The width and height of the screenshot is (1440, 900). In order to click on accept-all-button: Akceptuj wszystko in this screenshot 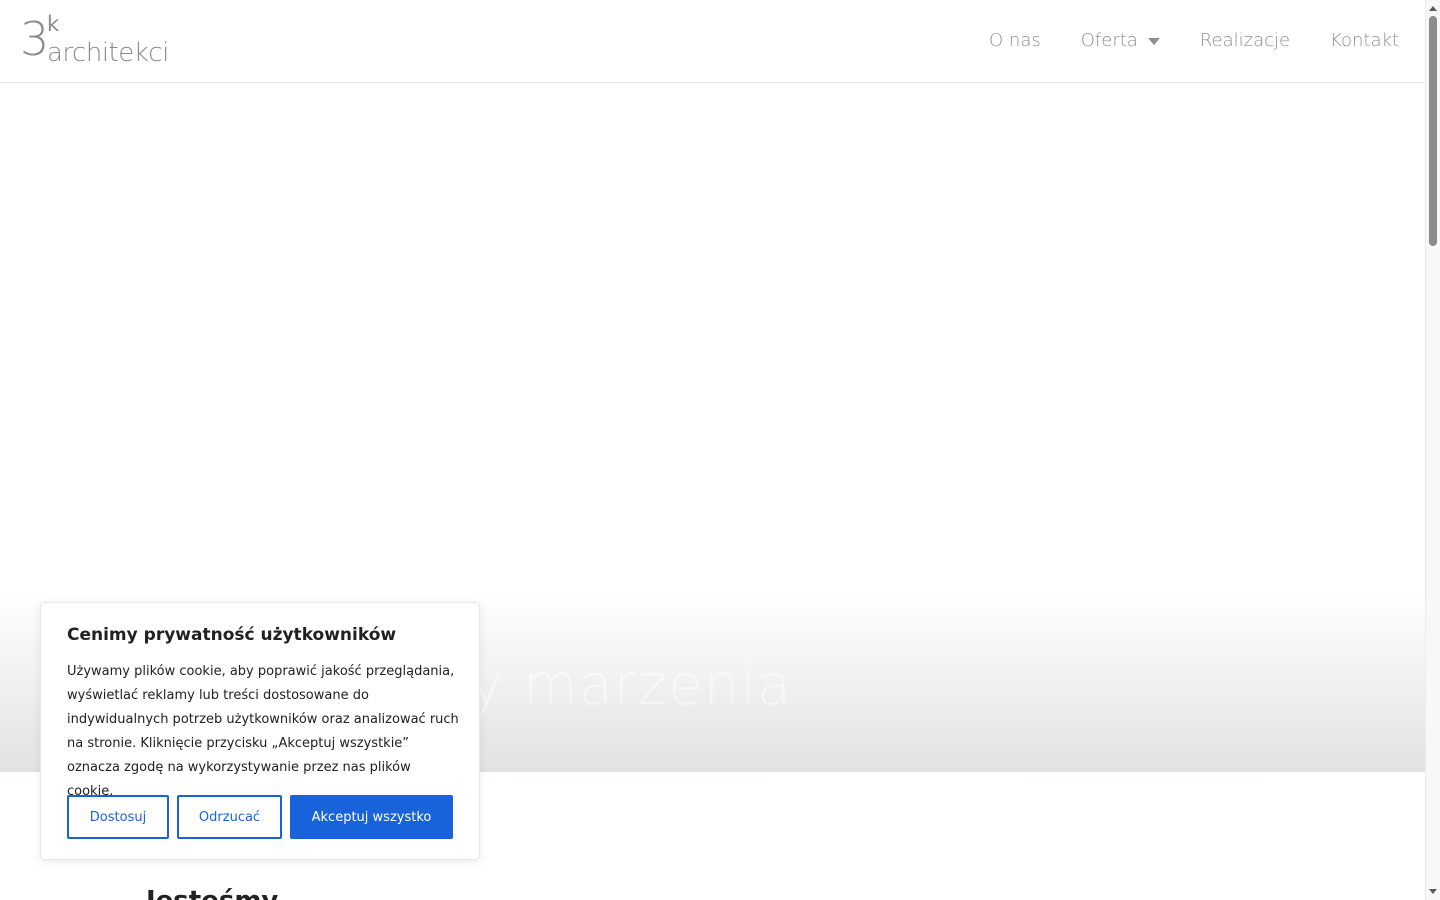, I will do `click(371, 817)`.